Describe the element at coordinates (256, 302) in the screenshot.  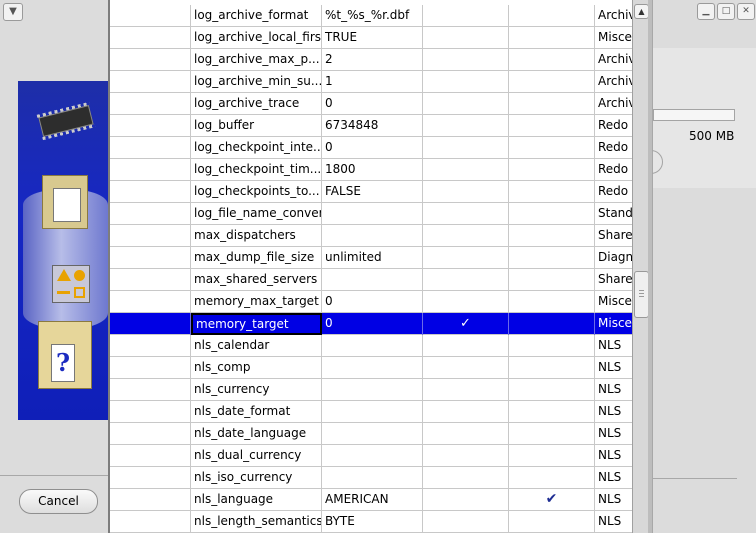
I see `parameter-name-cell: memory_max_target` at that location.